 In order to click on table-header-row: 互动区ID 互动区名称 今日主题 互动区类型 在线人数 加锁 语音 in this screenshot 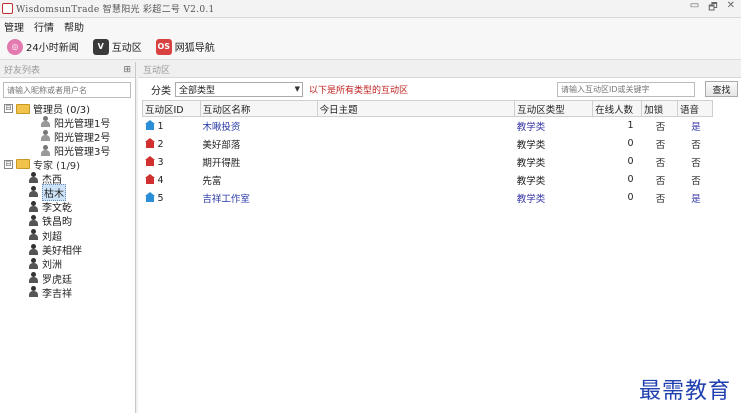, I will do `click(427, 108)`.